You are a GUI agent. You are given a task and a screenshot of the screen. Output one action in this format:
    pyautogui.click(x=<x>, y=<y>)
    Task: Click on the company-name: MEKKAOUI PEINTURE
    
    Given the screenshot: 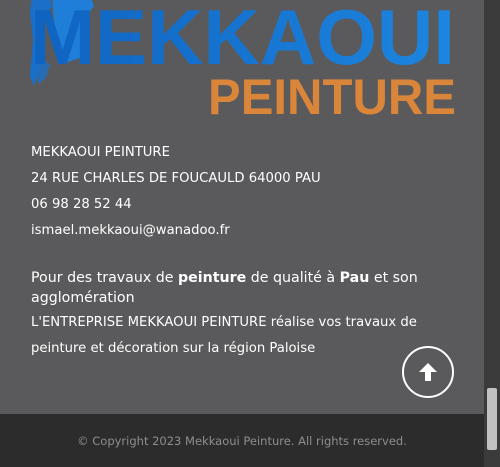 What is the action you would take?
    pyautogui.click(x=100, y=152)
    